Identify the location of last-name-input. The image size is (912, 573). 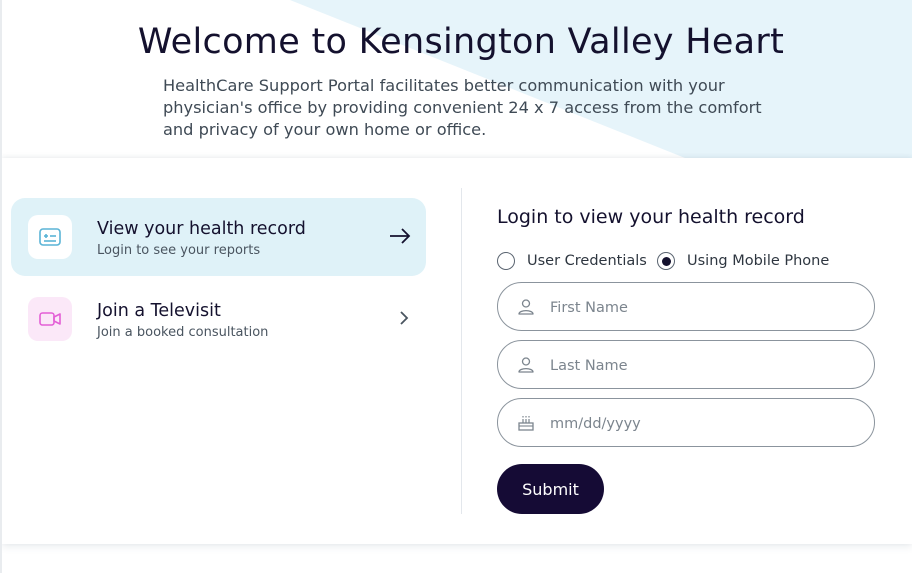
(705, 365).